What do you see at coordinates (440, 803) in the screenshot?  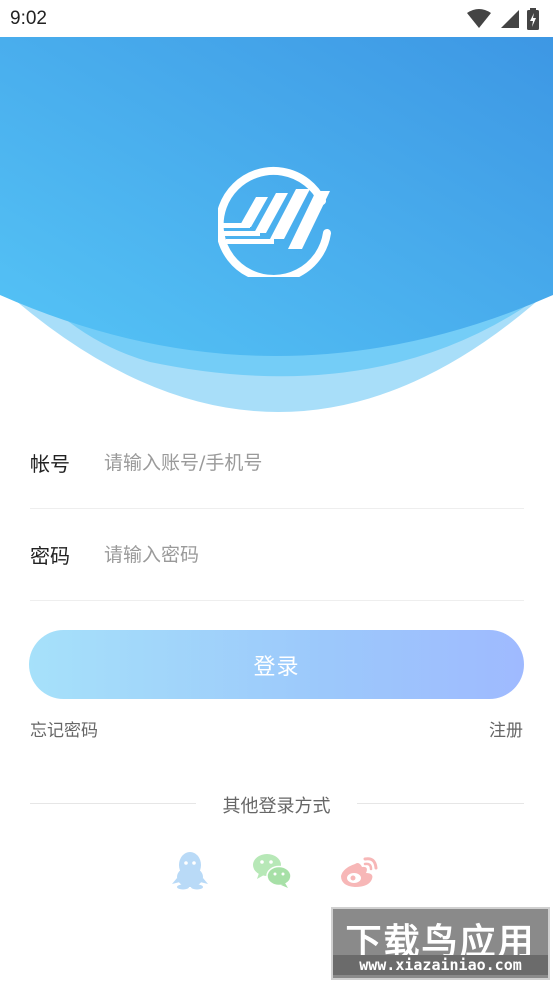 I see `divider-right` at bounding box center [440, 803].